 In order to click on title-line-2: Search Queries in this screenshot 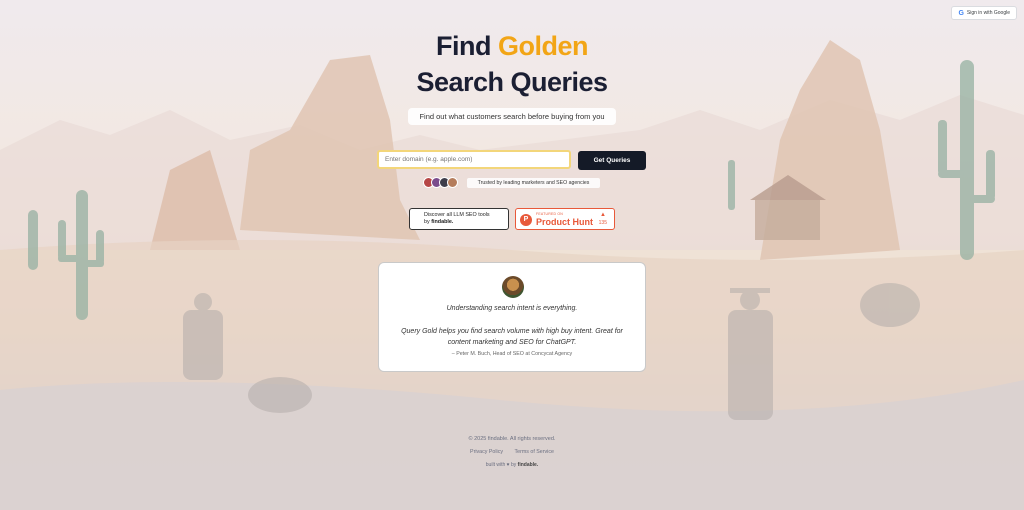, I will do `click(512, 82)`.